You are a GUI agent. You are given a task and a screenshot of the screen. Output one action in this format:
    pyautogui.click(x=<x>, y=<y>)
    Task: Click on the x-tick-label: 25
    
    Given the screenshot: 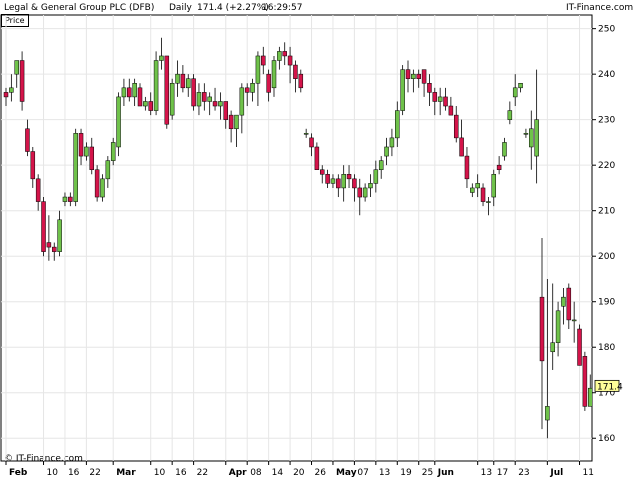 What is the action you would take?
    pyautogui.click(x=427, y=473)
    